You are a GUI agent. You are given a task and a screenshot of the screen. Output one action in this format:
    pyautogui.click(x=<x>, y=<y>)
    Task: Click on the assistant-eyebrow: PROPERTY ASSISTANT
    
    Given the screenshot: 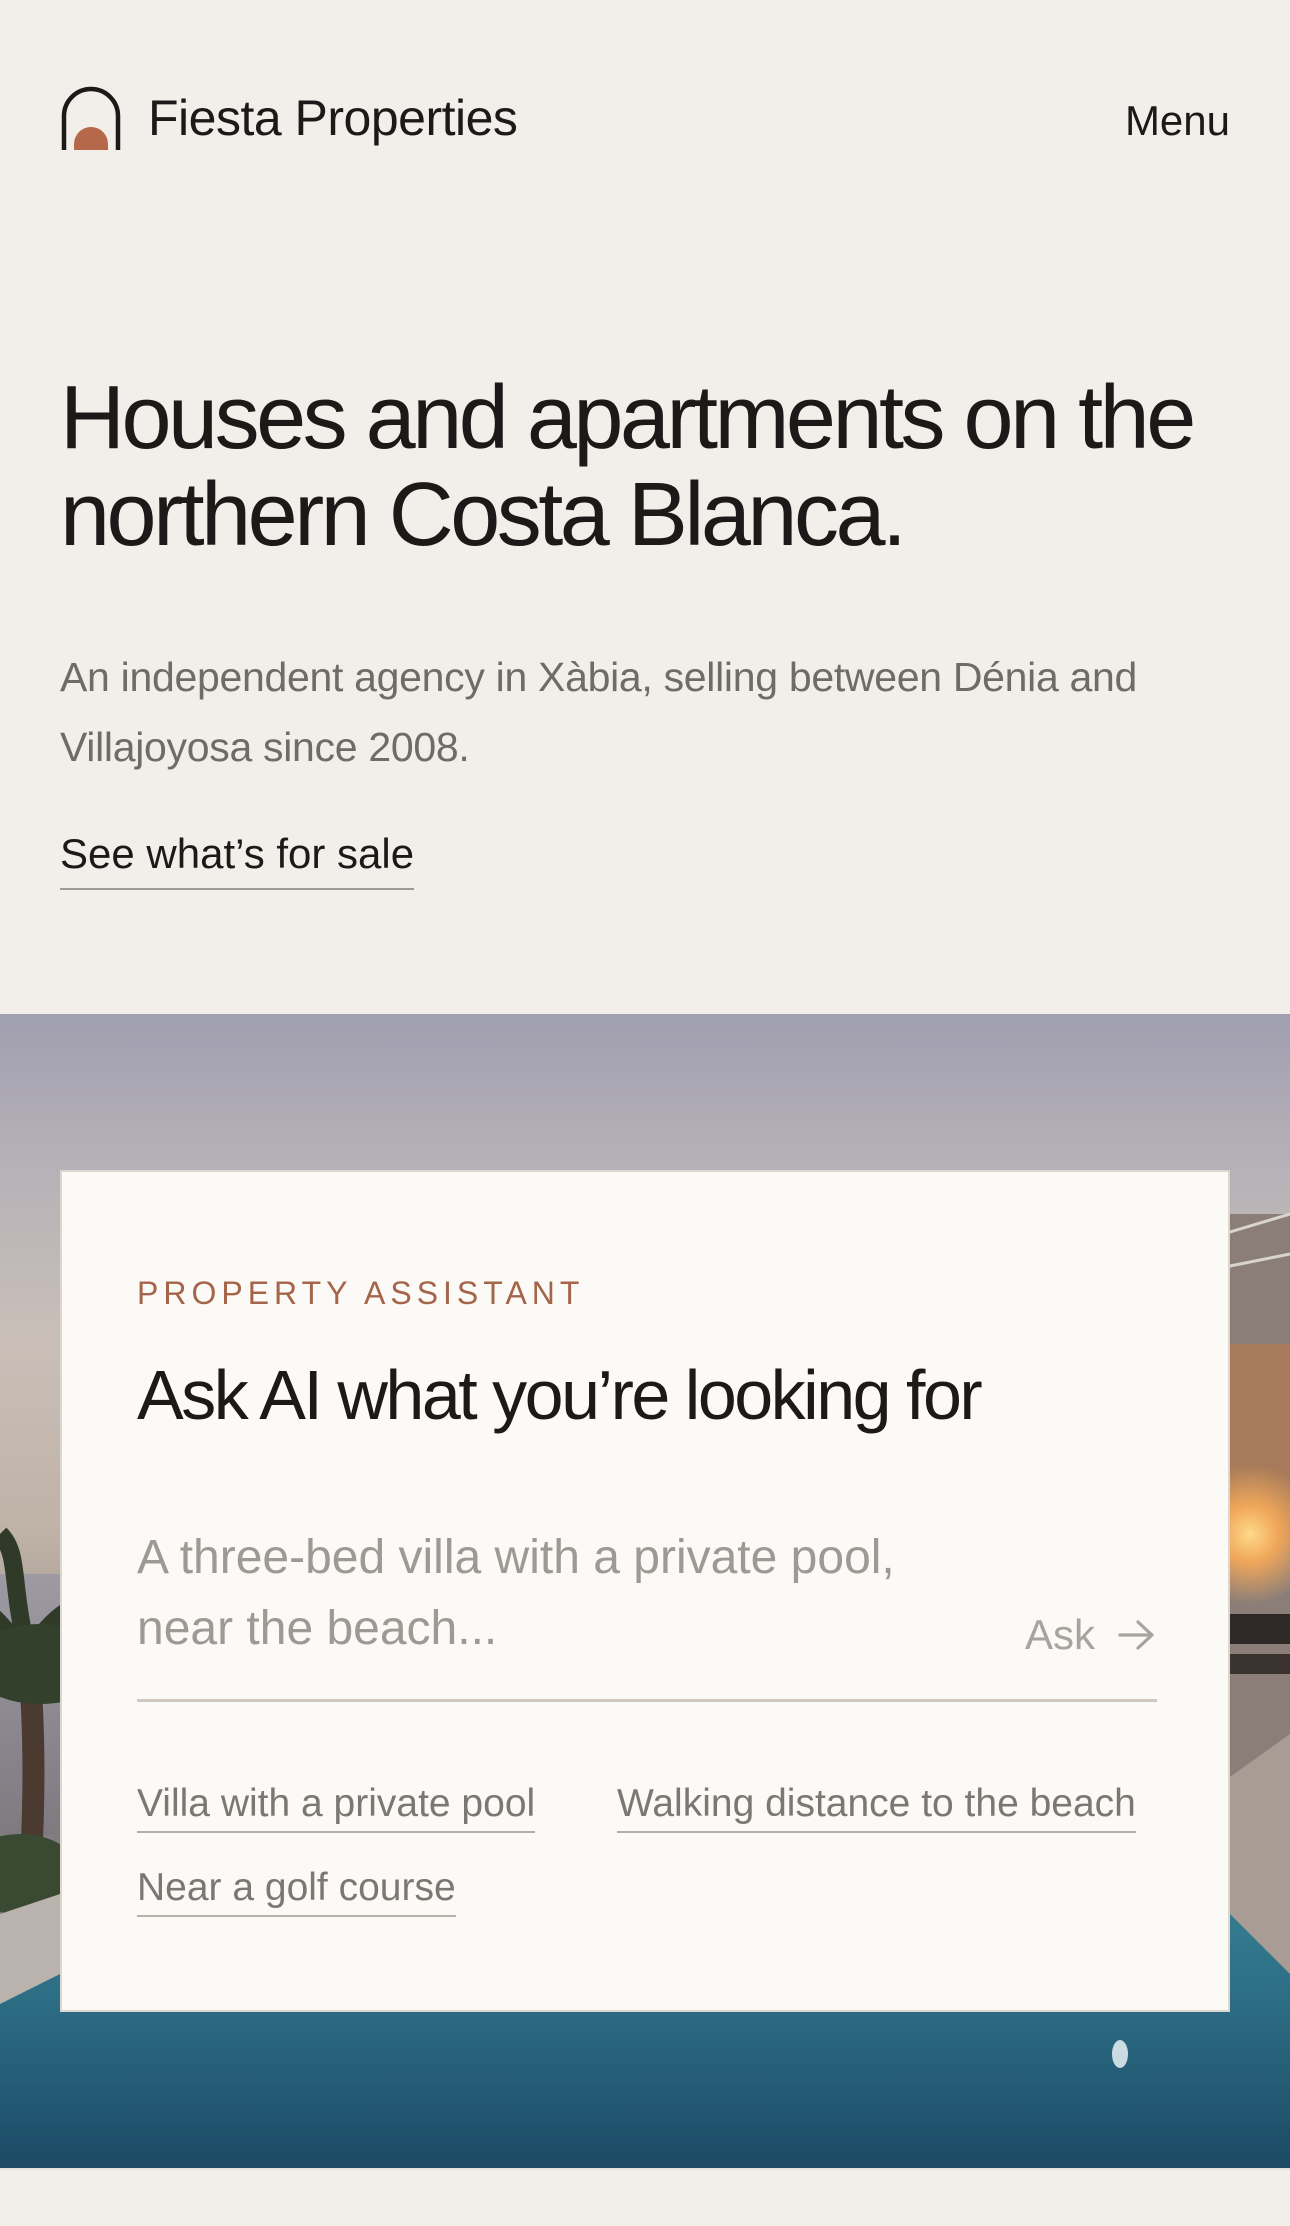 What is the action you would take?
    pyautogui.click(x=361, y=1293)
    